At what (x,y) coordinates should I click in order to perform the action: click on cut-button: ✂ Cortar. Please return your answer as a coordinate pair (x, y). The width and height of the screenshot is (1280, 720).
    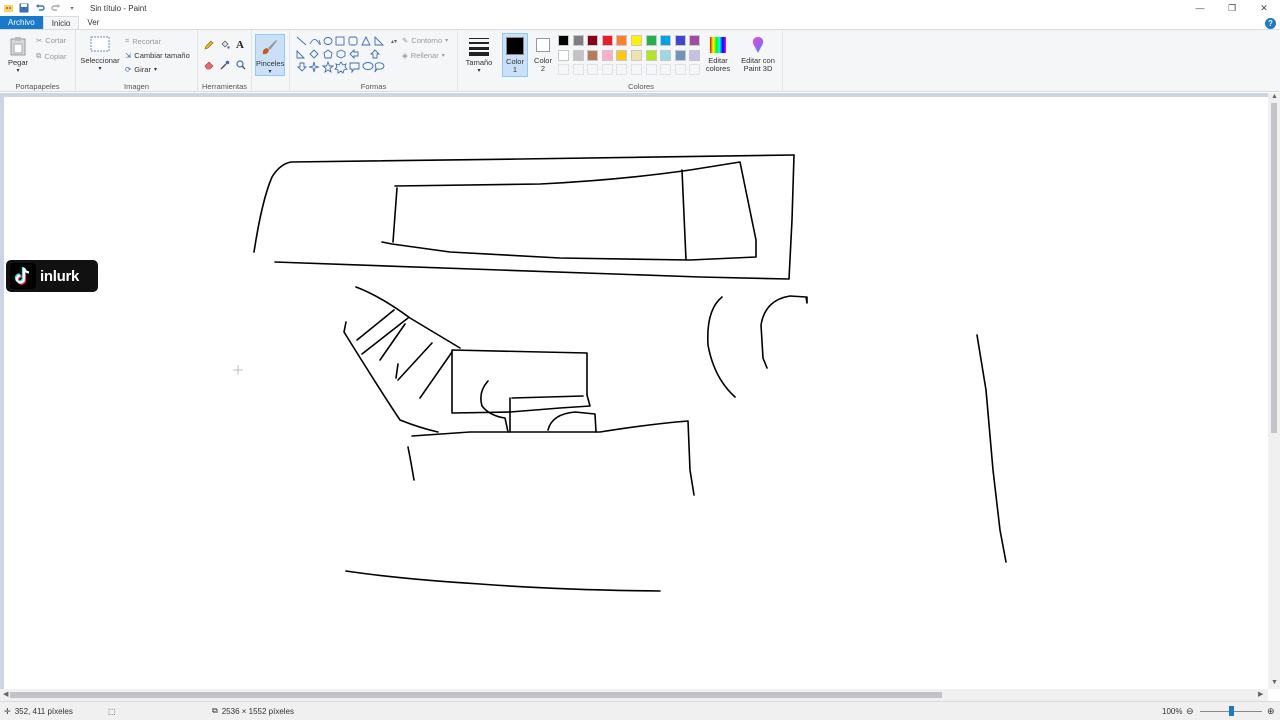
    Looking at the image, I should click on (51, 40).